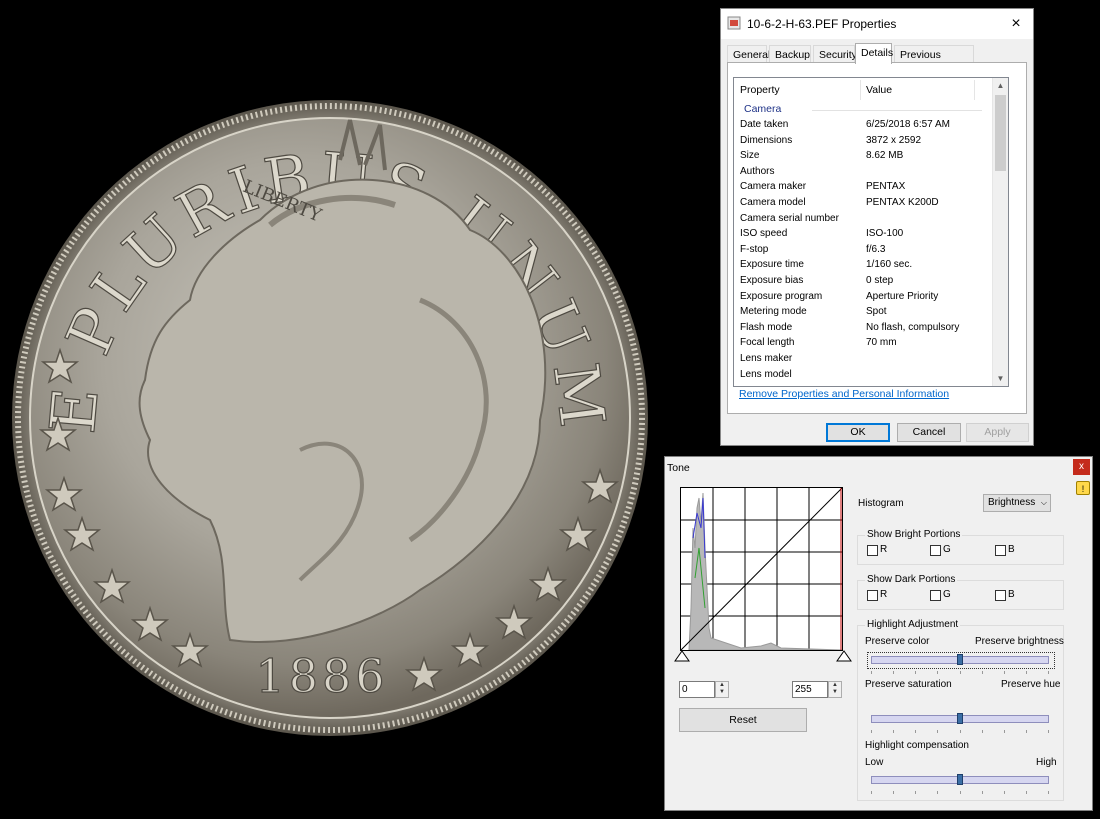  I want to click on bright-r-checkbox, so click(872, 550).